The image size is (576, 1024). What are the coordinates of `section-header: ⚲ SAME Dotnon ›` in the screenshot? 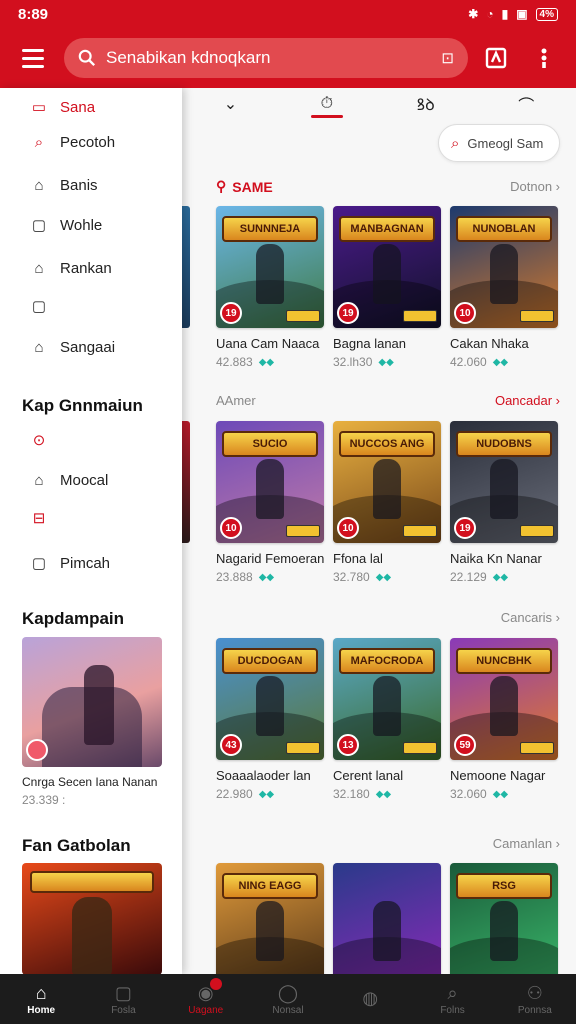 It's located at (388, 186).